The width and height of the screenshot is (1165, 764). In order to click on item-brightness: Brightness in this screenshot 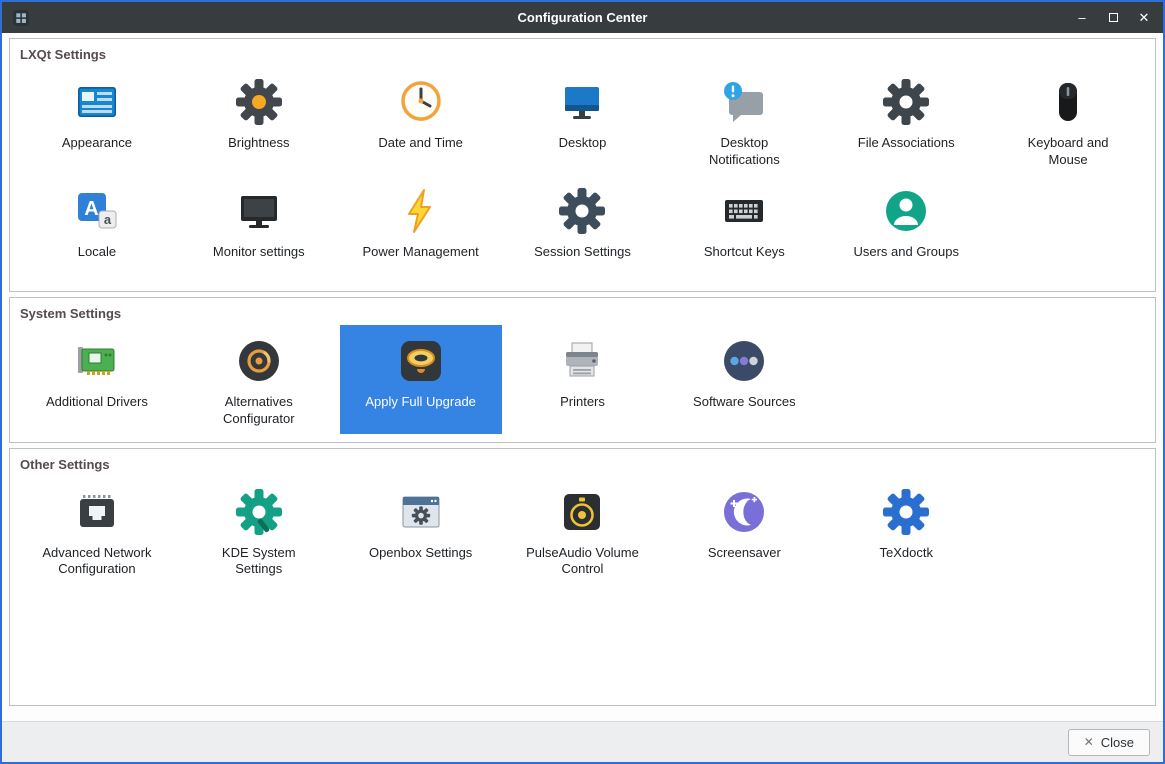, I will do `click(259, 120)`.